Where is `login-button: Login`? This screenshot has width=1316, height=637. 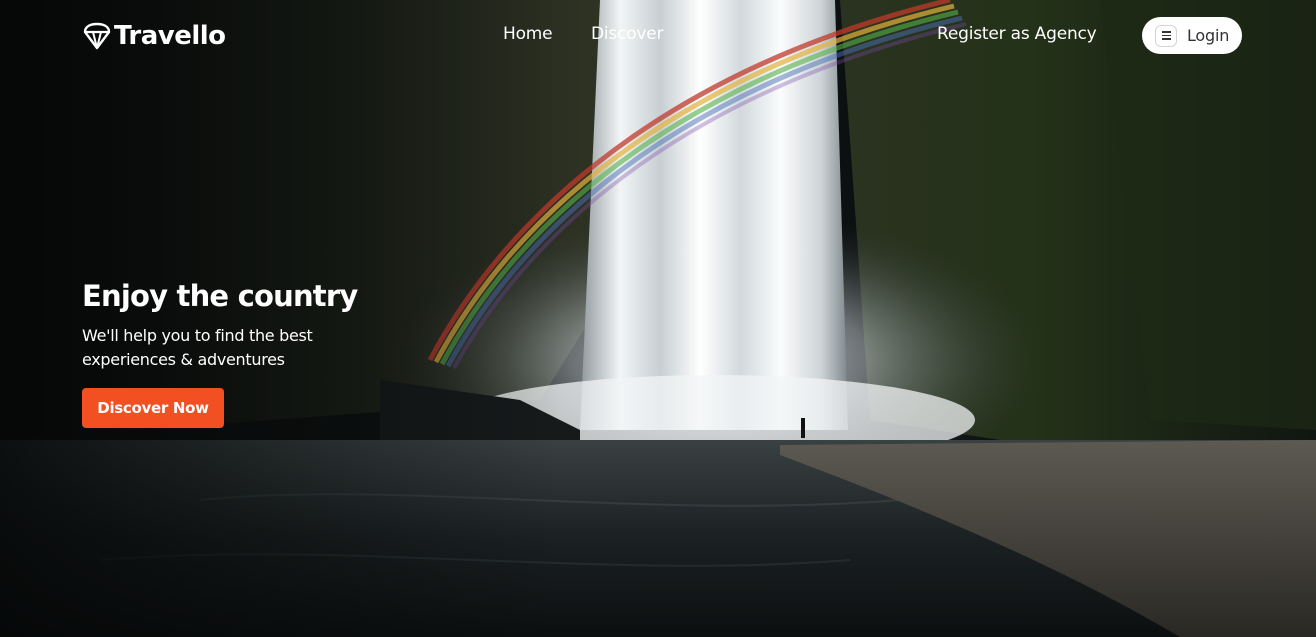 login-button: Login is located at coordinates (1192, 35).